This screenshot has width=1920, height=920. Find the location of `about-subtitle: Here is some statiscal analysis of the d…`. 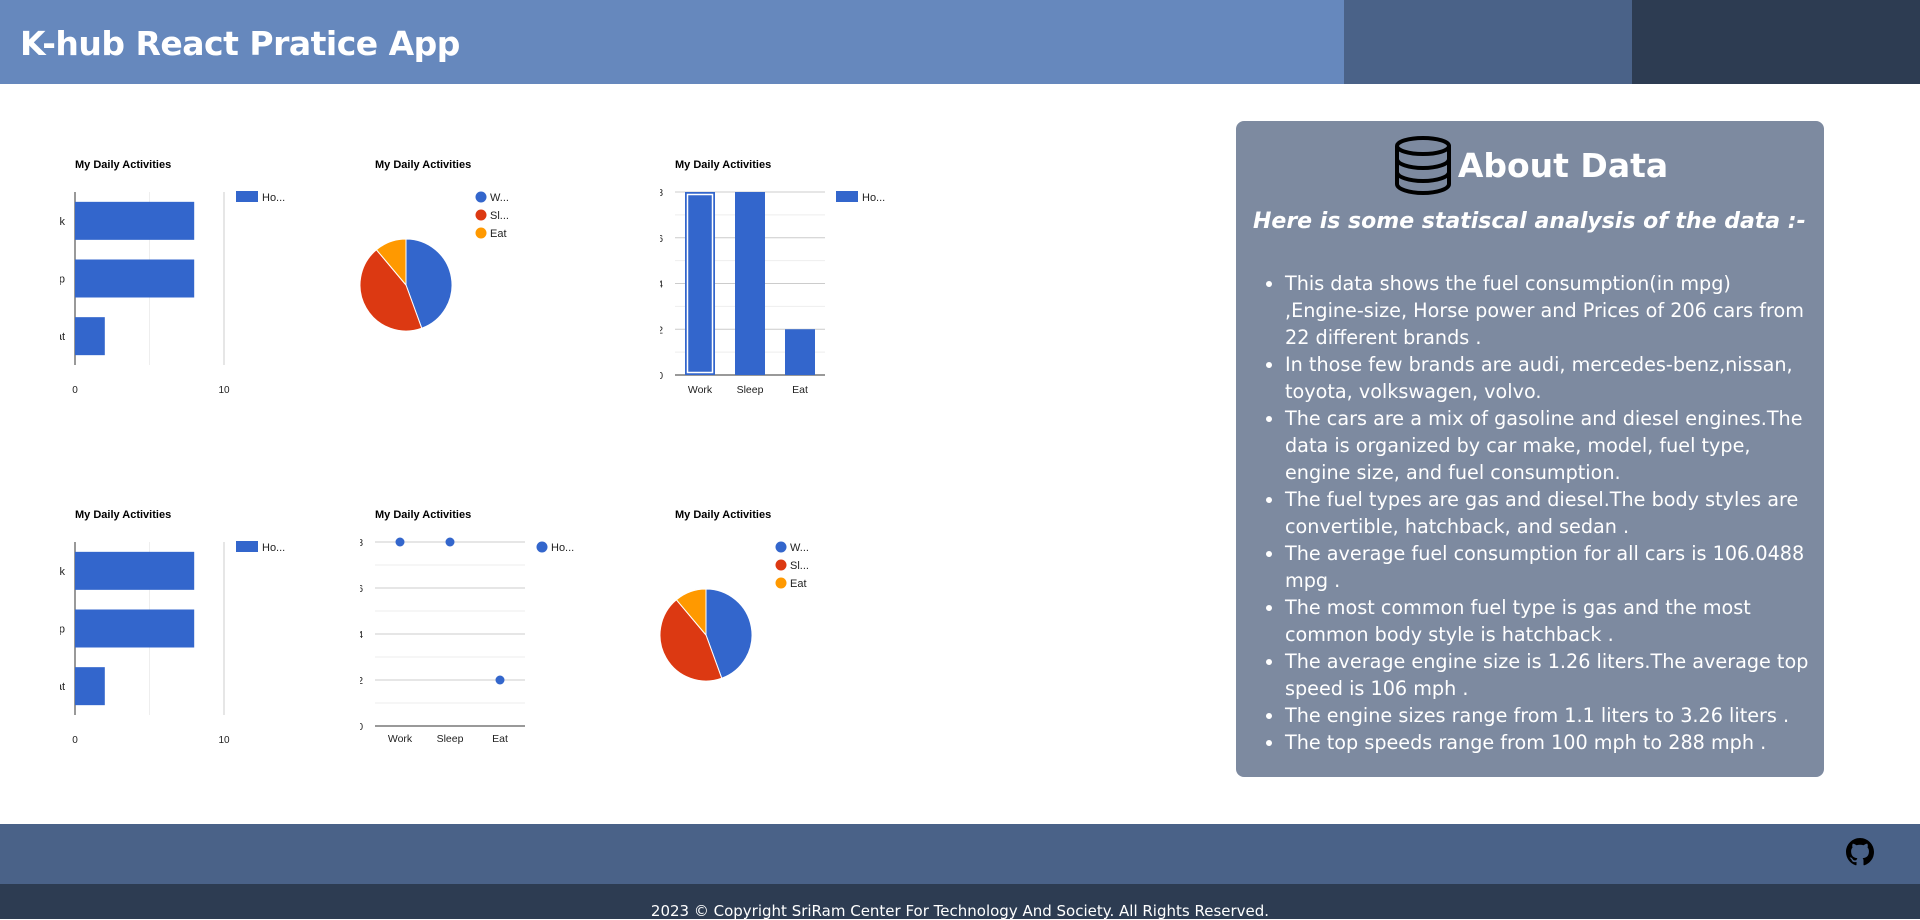

about-subtitle: Here is some statiscal analysis of the d… is located at coordinates (1529, 221).